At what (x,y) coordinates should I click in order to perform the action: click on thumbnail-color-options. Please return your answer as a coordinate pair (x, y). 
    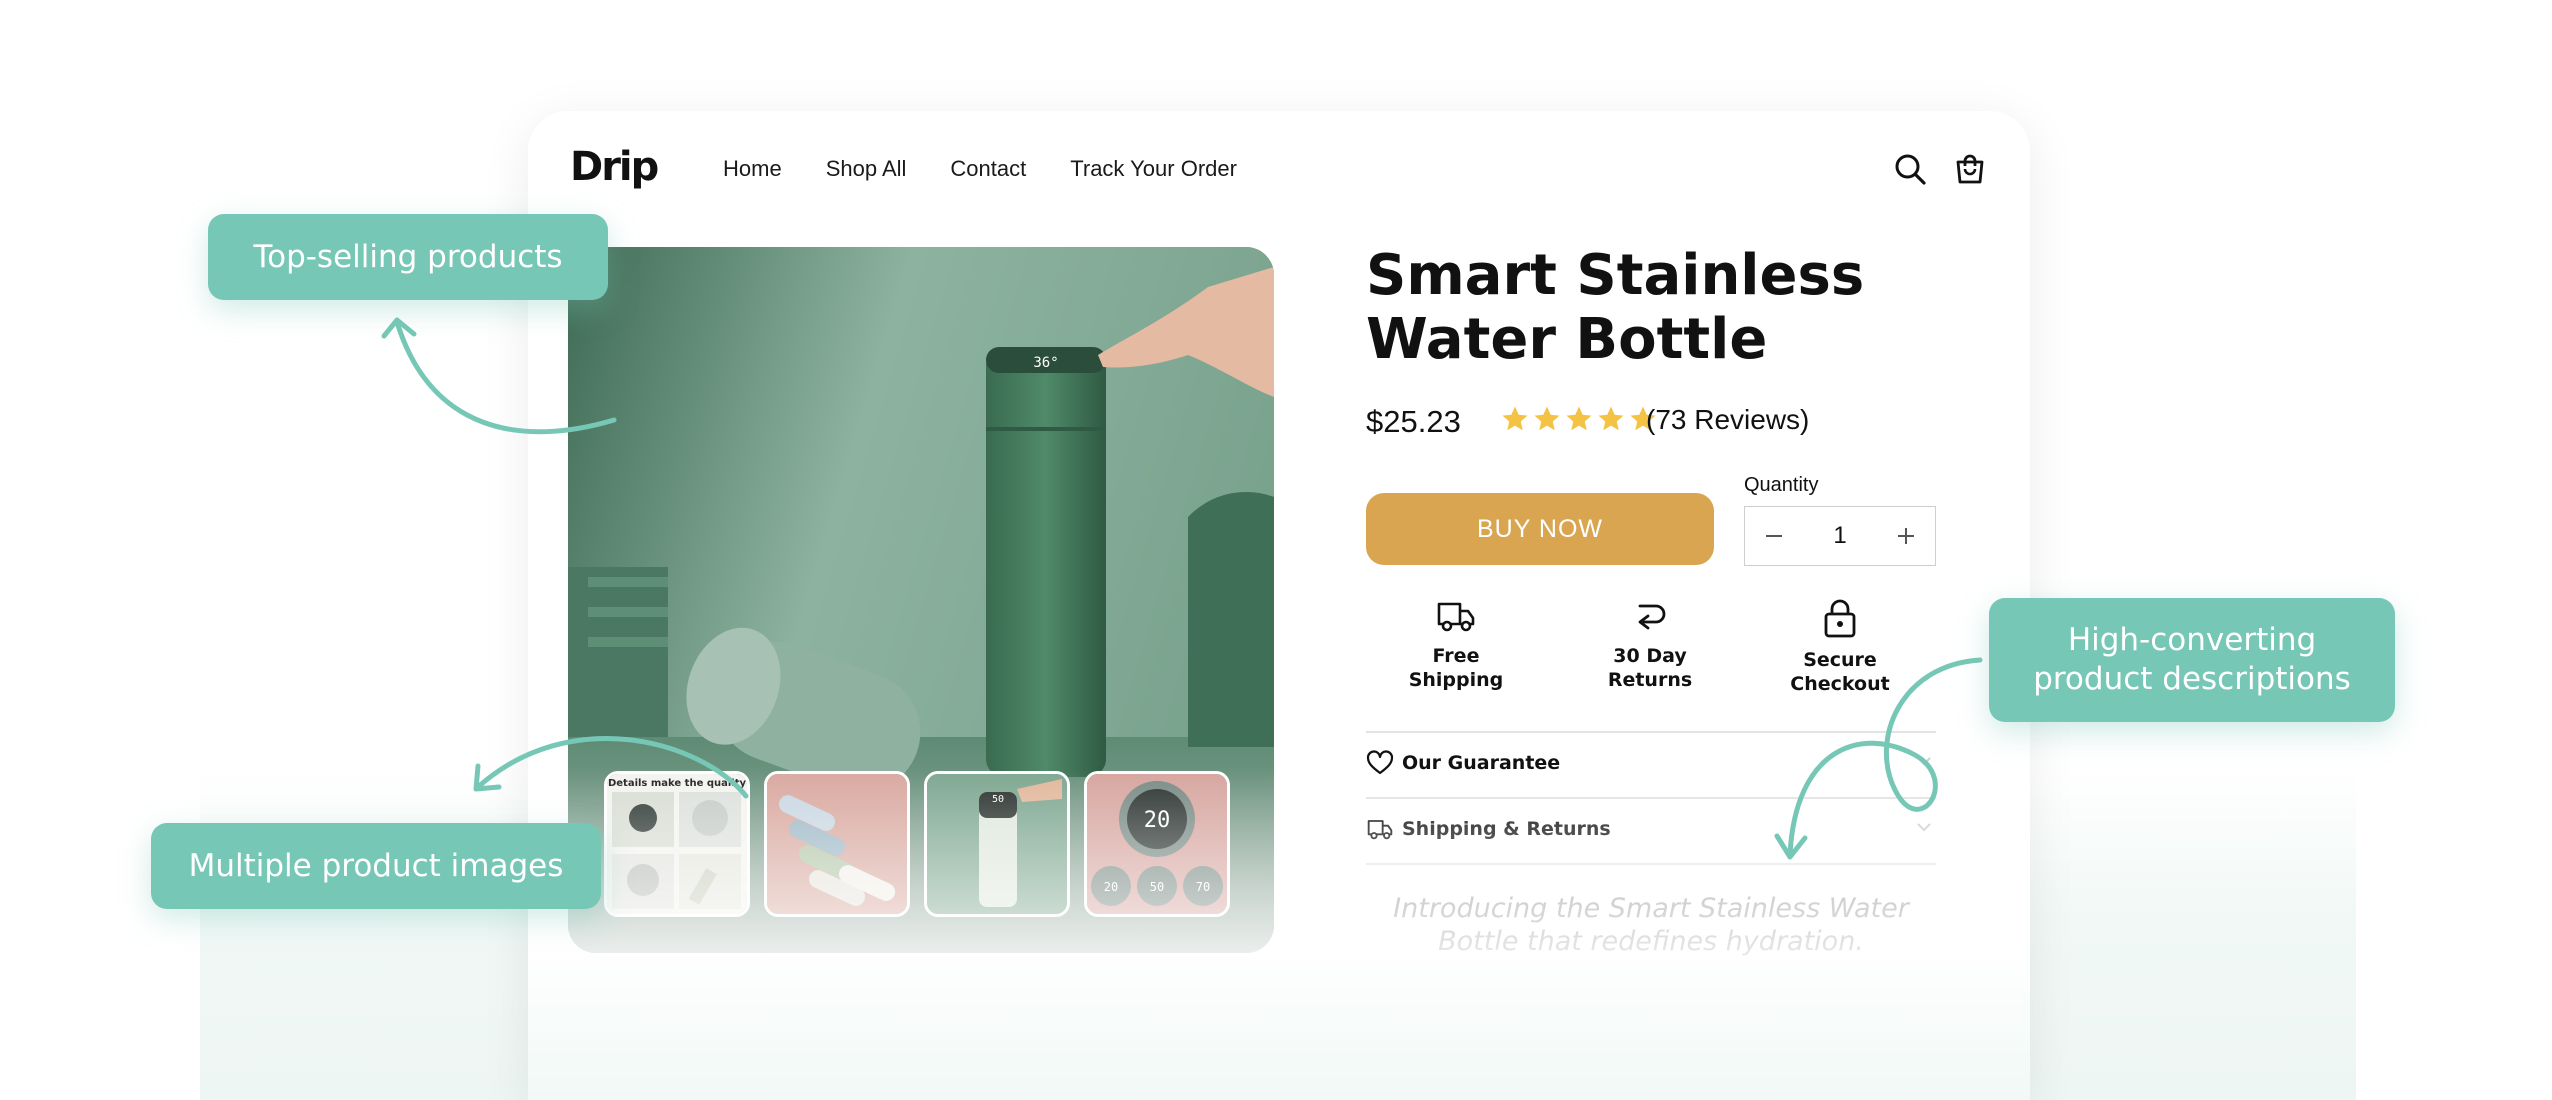
    Looking at the image, I should click on (837, 844).